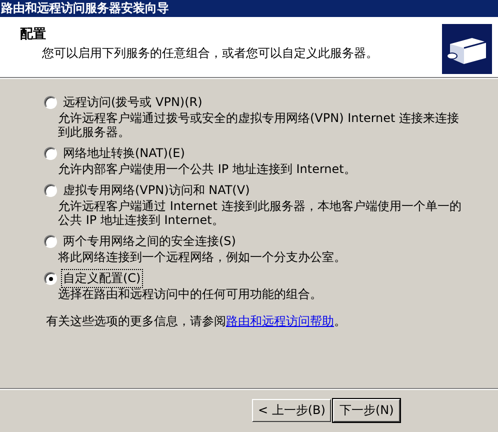 This screenshot has height=432, width=498. What do you see at coordinates (132, 102) in the screenshot?
I see `option-label: 远程访问(拨号或 VPN)(R)` at bounding box center [132, 102].